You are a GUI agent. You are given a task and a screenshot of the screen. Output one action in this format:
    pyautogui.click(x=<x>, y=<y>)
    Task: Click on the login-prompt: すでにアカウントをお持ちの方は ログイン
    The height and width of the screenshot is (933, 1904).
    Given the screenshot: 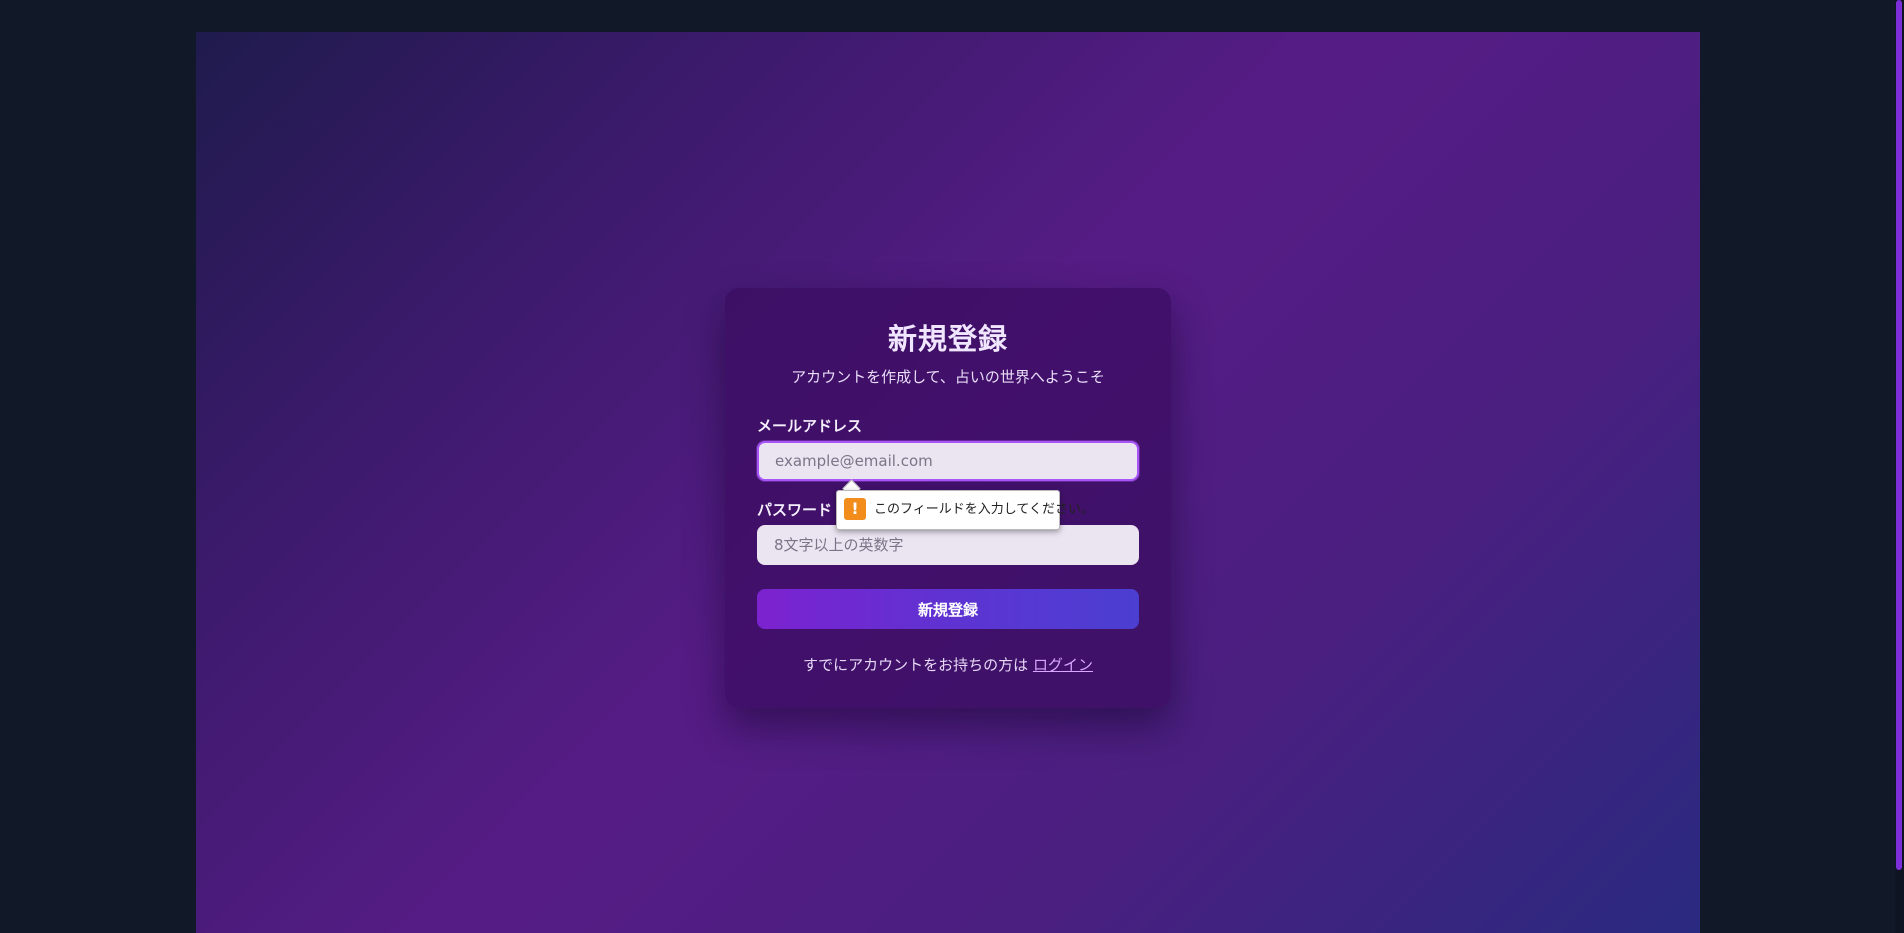 What is the action you would take?
    pyautogui.click(x=948, y=665)
    